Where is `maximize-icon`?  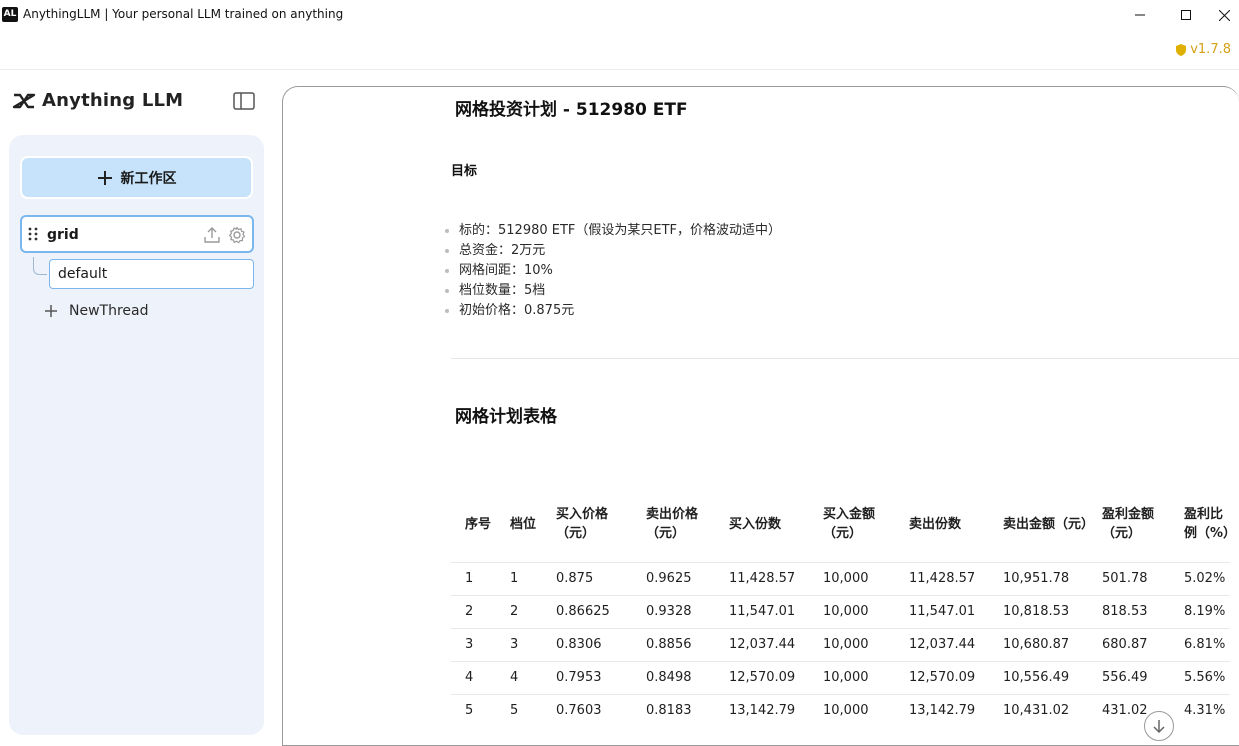
maximize-icon is located at coordinates (1186, 15).